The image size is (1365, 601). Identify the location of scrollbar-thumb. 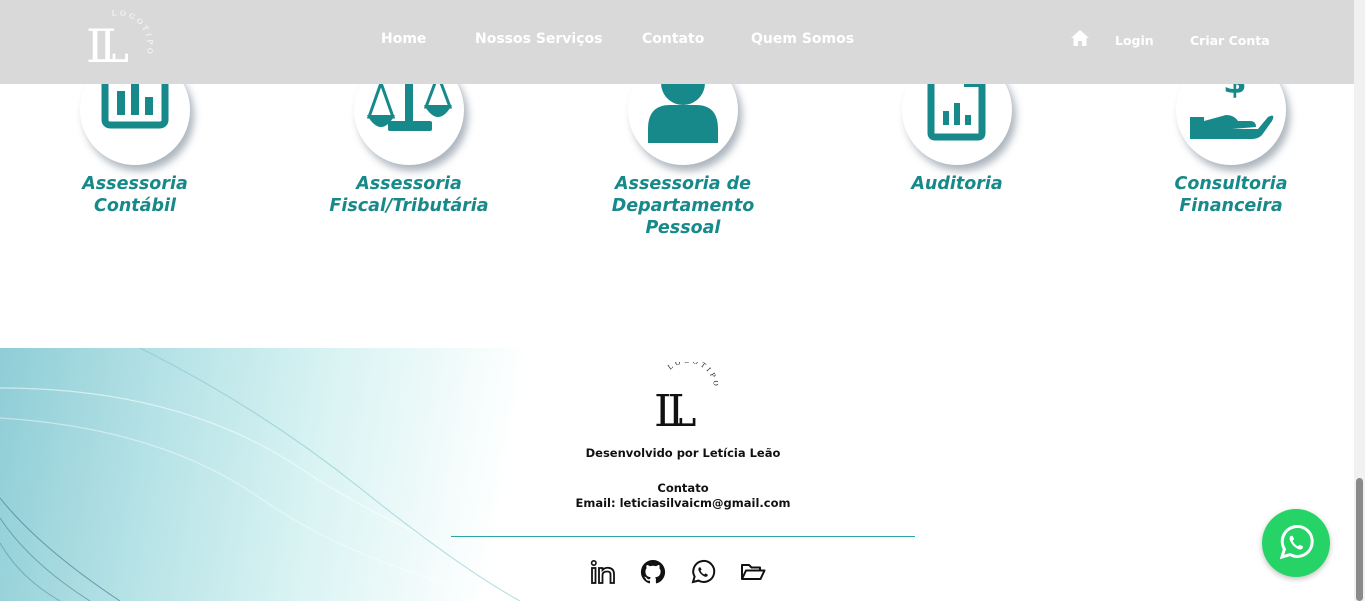
(1359, 539).